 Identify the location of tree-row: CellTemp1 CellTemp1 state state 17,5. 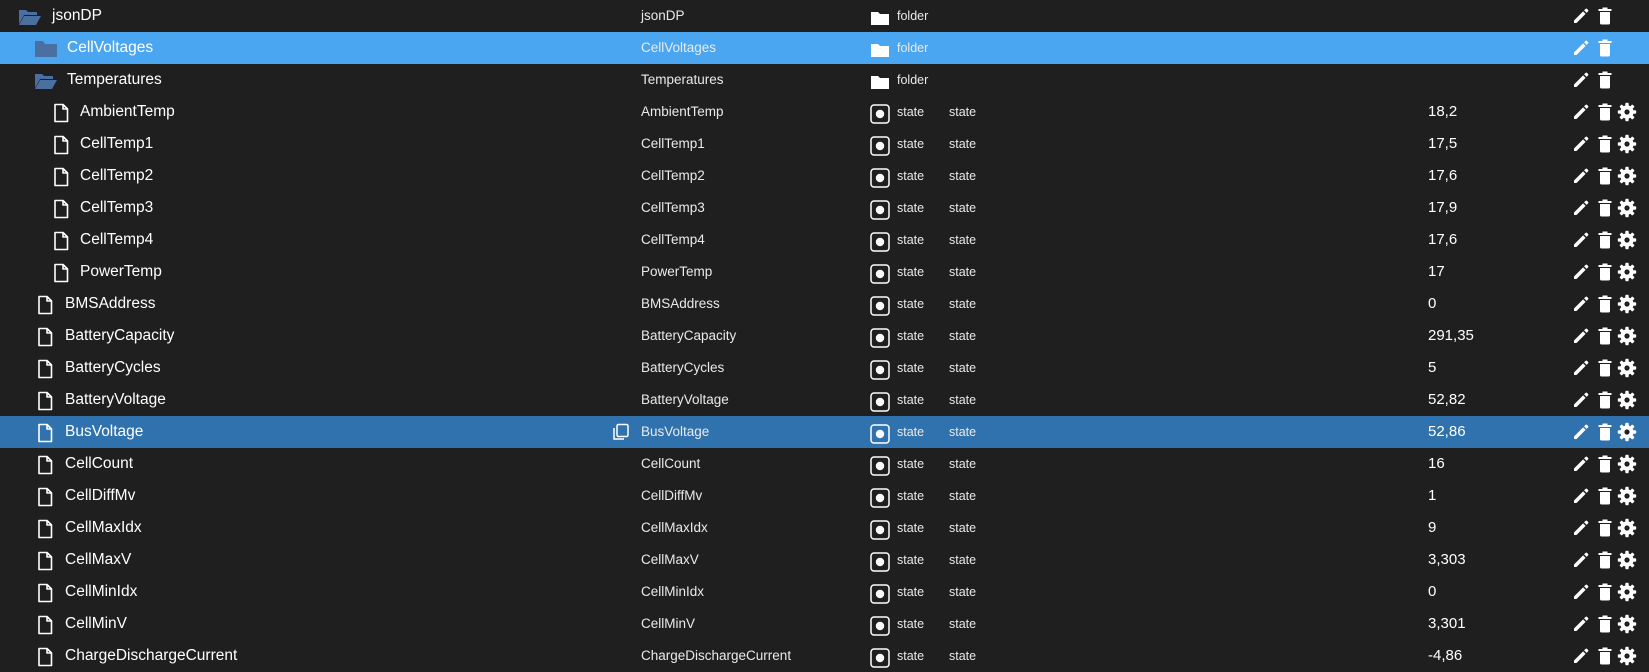
(824, 144).